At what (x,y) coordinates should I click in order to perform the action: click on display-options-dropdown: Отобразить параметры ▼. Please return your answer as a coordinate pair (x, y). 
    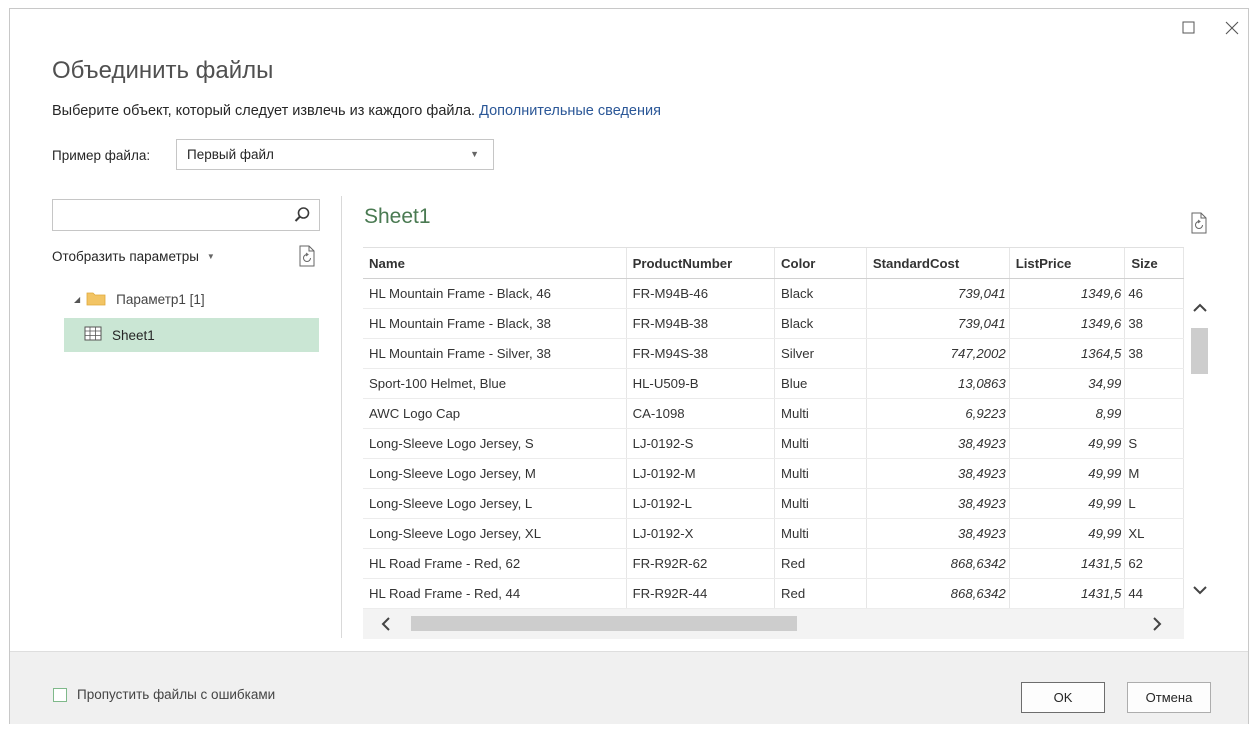
    Looking at the image, I should click on (133, 256).